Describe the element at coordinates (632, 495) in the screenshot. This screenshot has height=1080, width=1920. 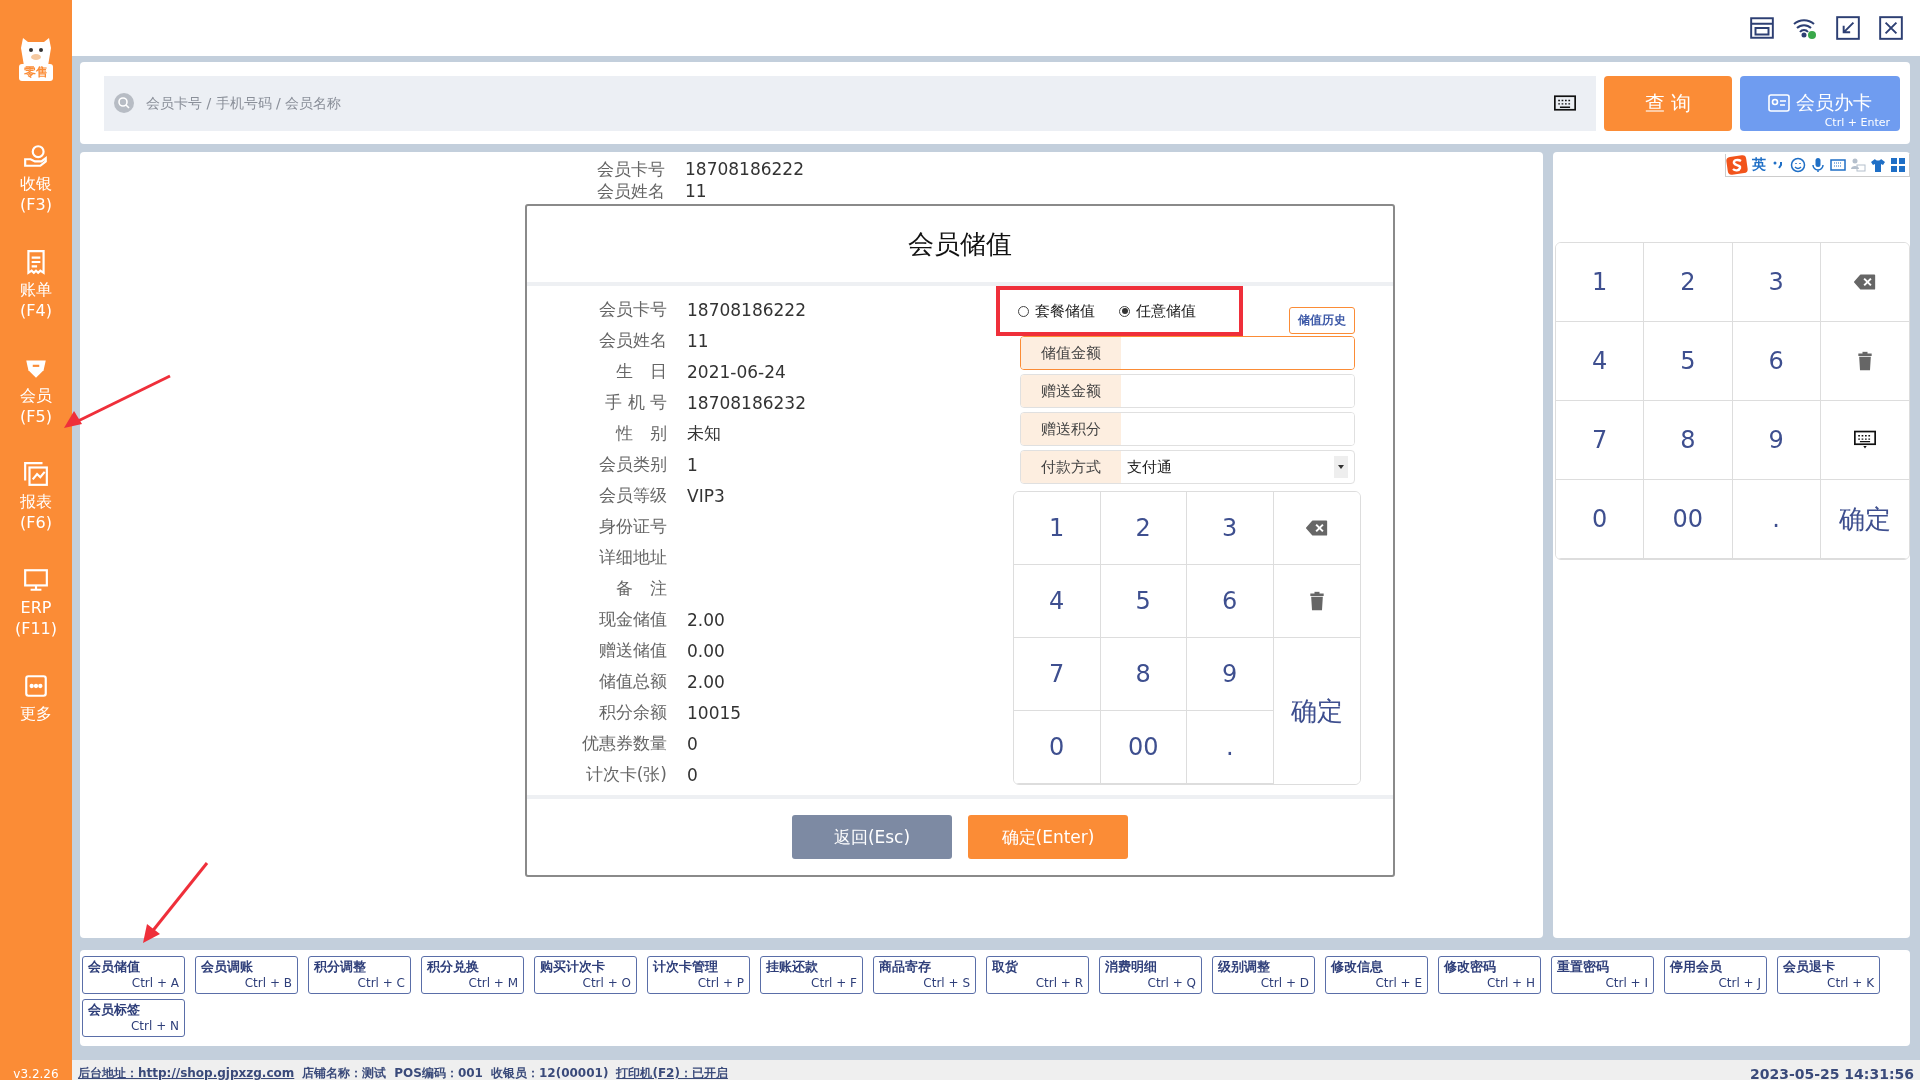
I see `field-label: 会员等级` at that location.